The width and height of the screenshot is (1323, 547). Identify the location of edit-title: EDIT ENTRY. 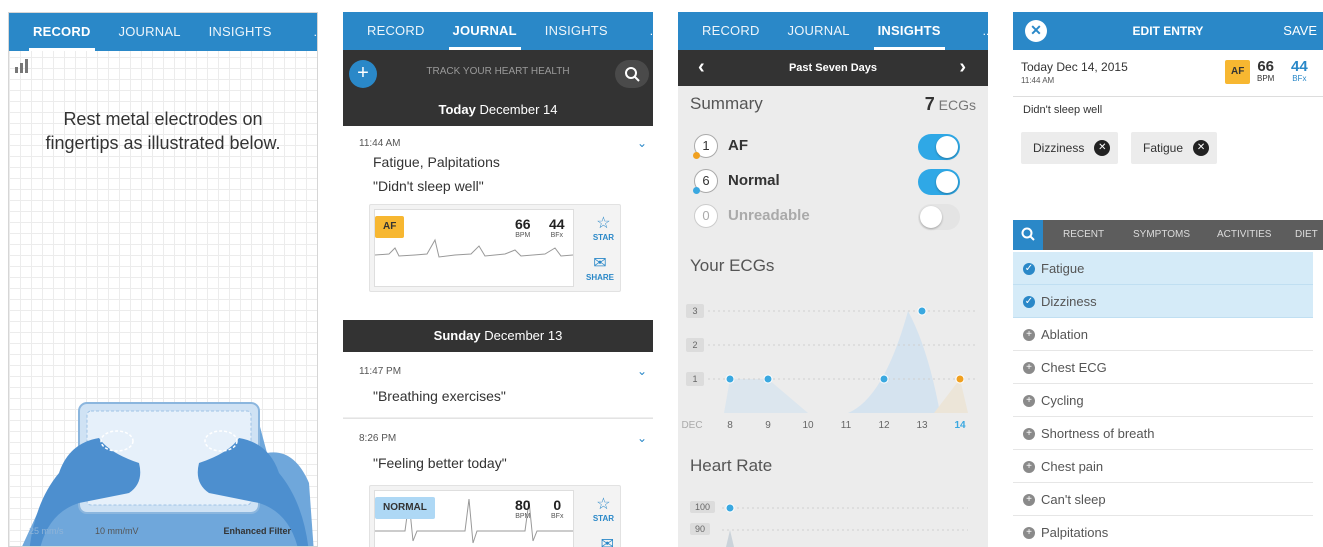
(1168, 31).